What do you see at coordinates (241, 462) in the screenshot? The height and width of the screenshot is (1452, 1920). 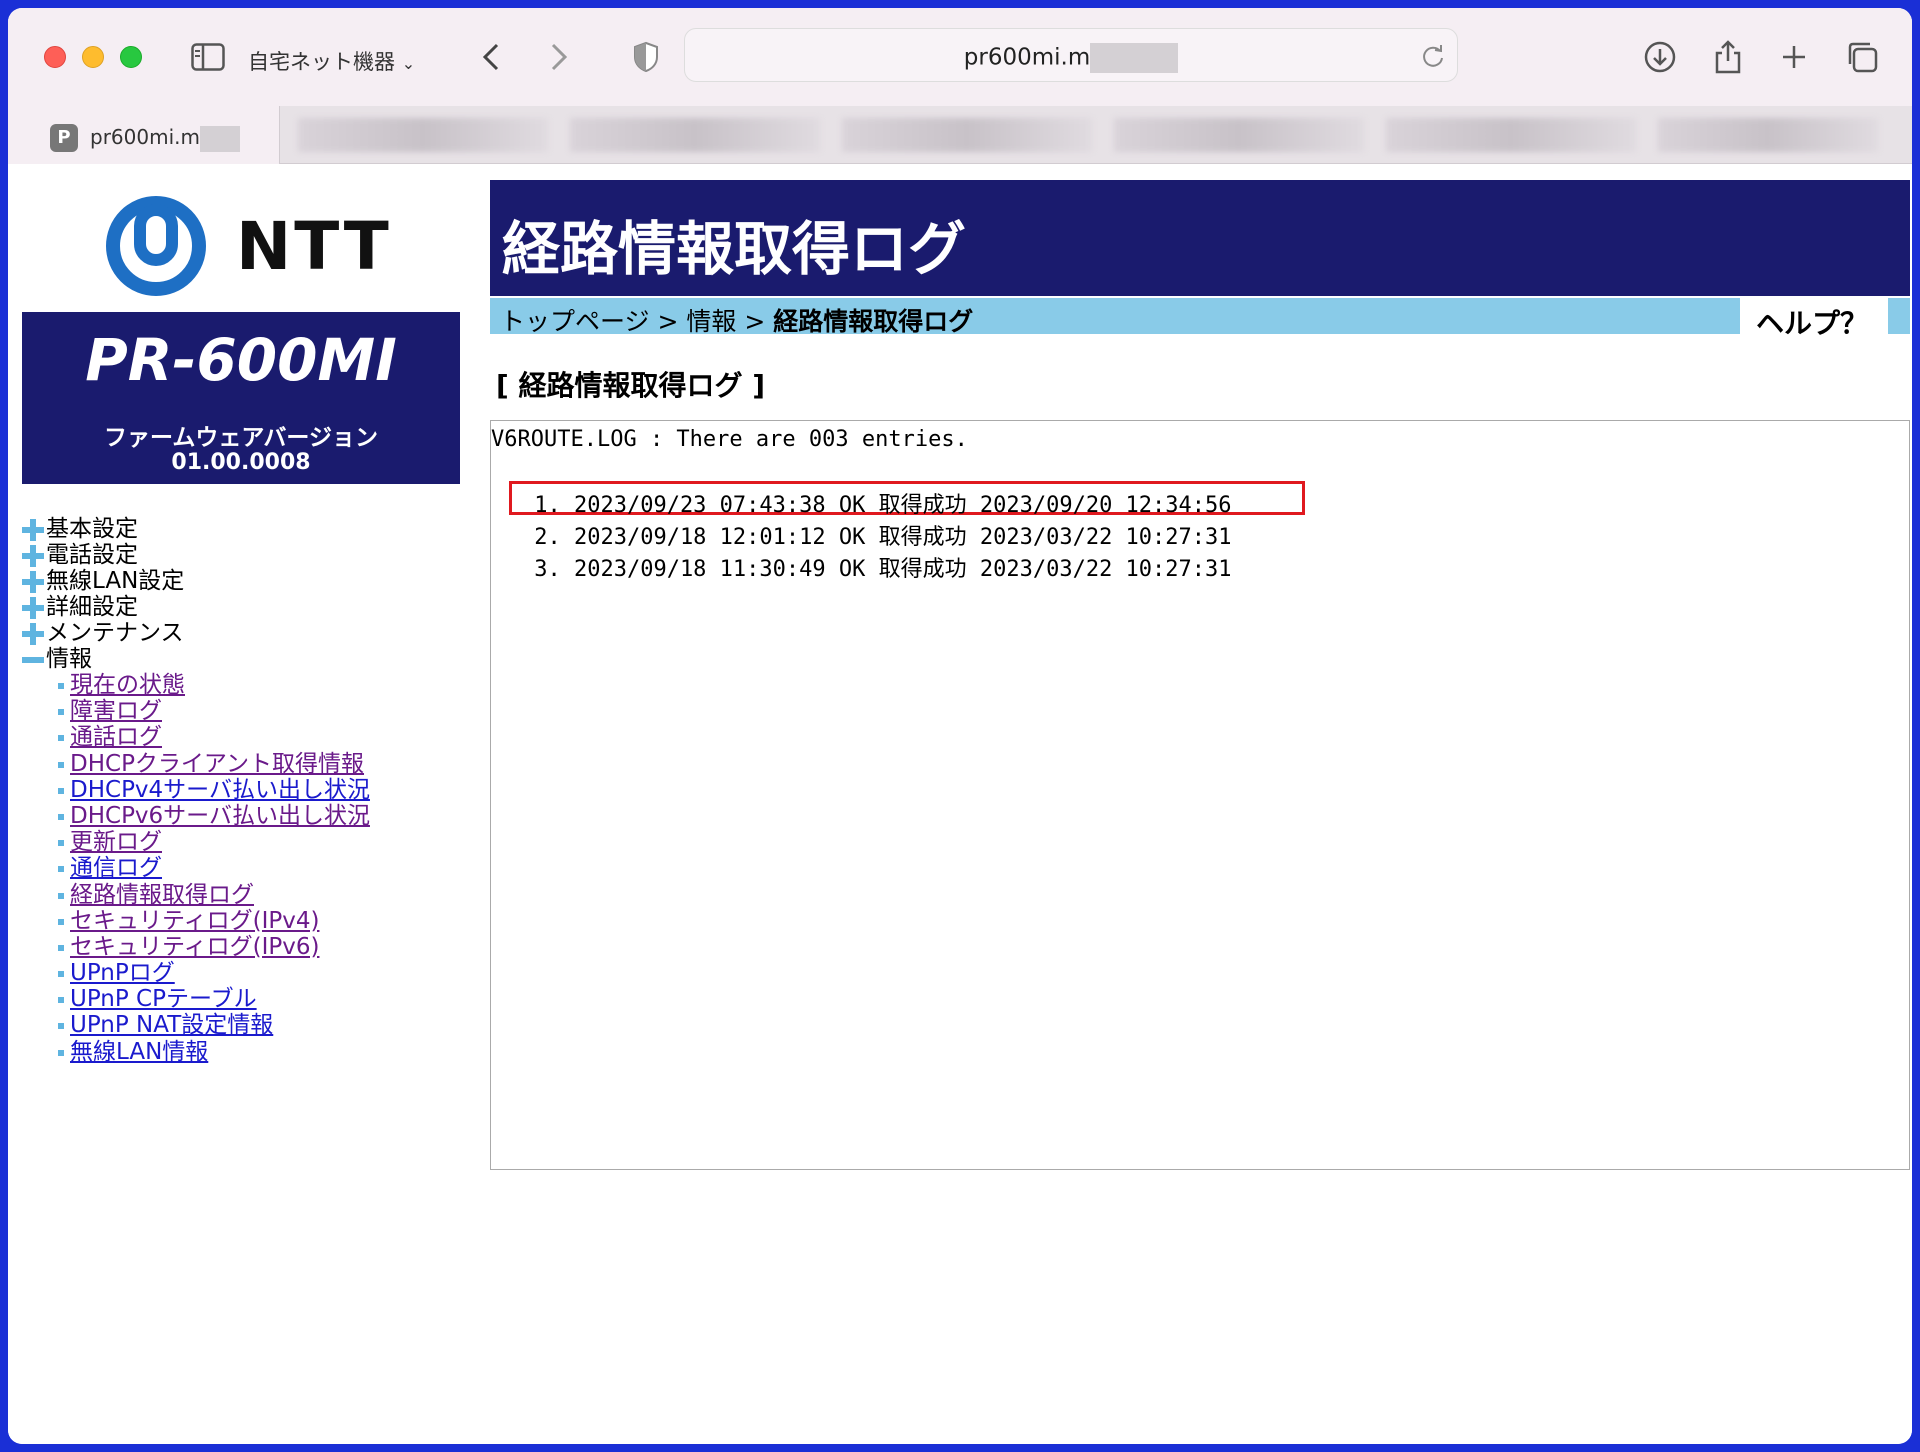 I see `firmware-version: 01.00.0008` at bounding box center [241, 462].